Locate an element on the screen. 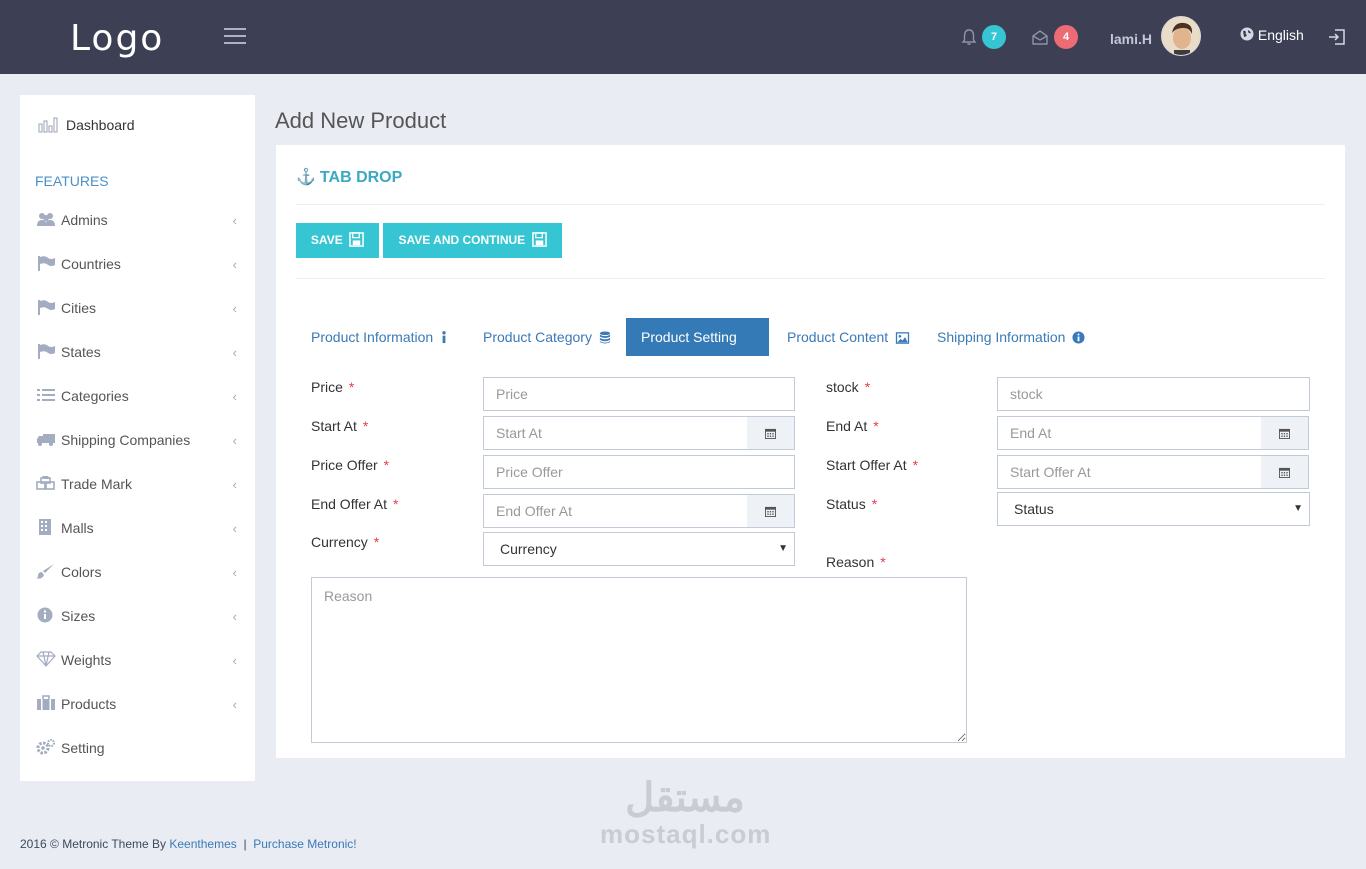 The image size is (1366, 869). tab-label: Product Setting is located at coordinates (689, 337).